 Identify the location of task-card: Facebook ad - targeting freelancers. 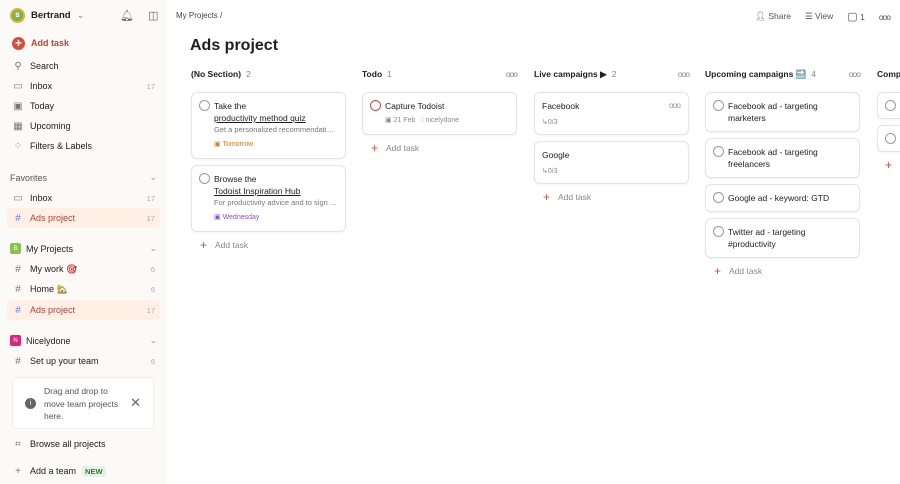
(782, 158).